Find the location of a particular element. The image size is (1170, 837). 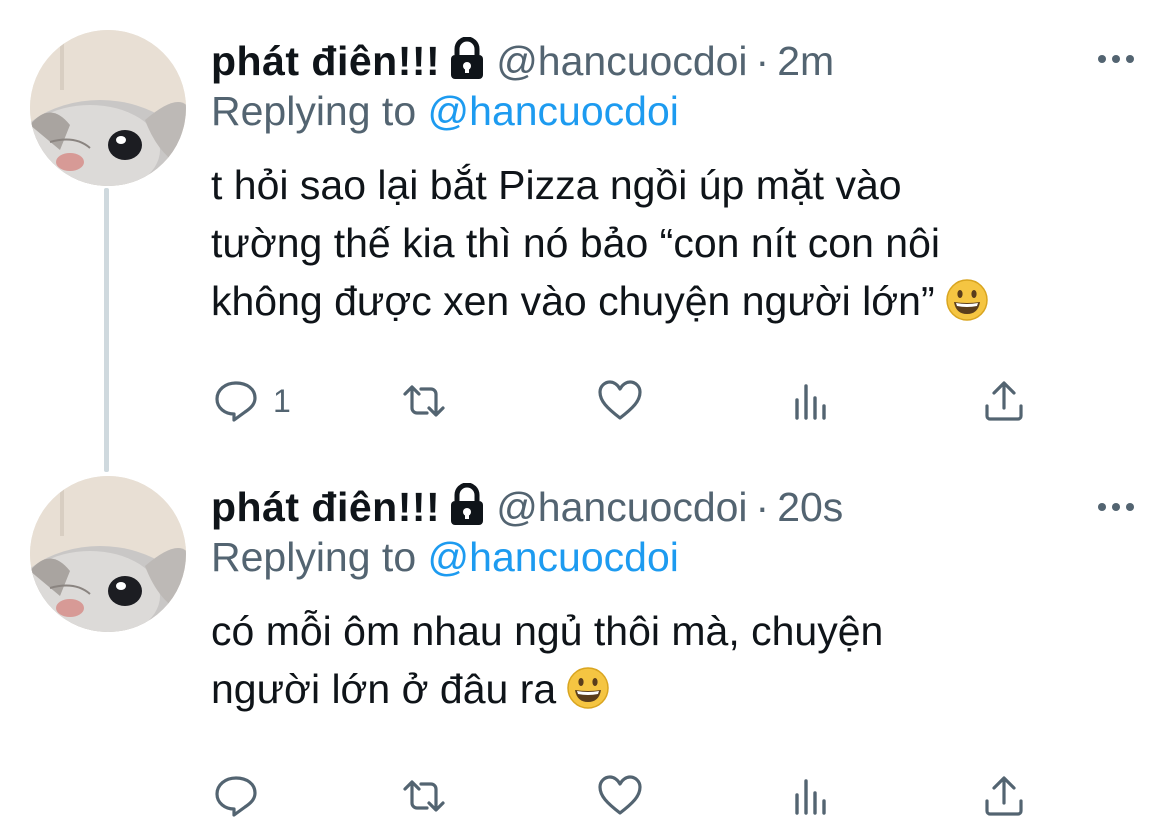

tweet-header: phát điên!!! @hancuocdoi · 20s is located at coordinates (527, 507).